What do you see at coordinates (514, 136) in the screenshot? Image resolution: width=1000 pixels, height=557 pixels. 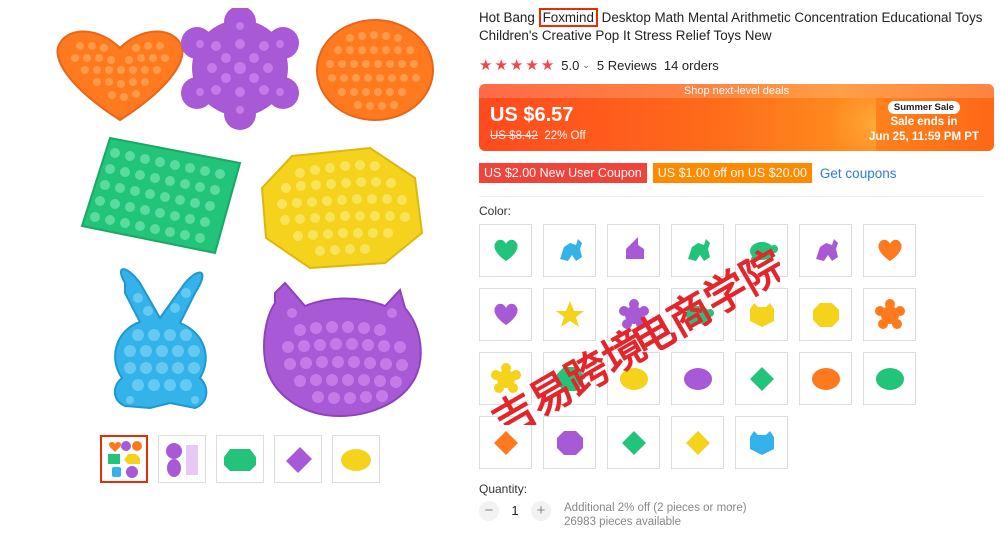 I see `original-price: US $8.42` at bounding box center [514, 136].